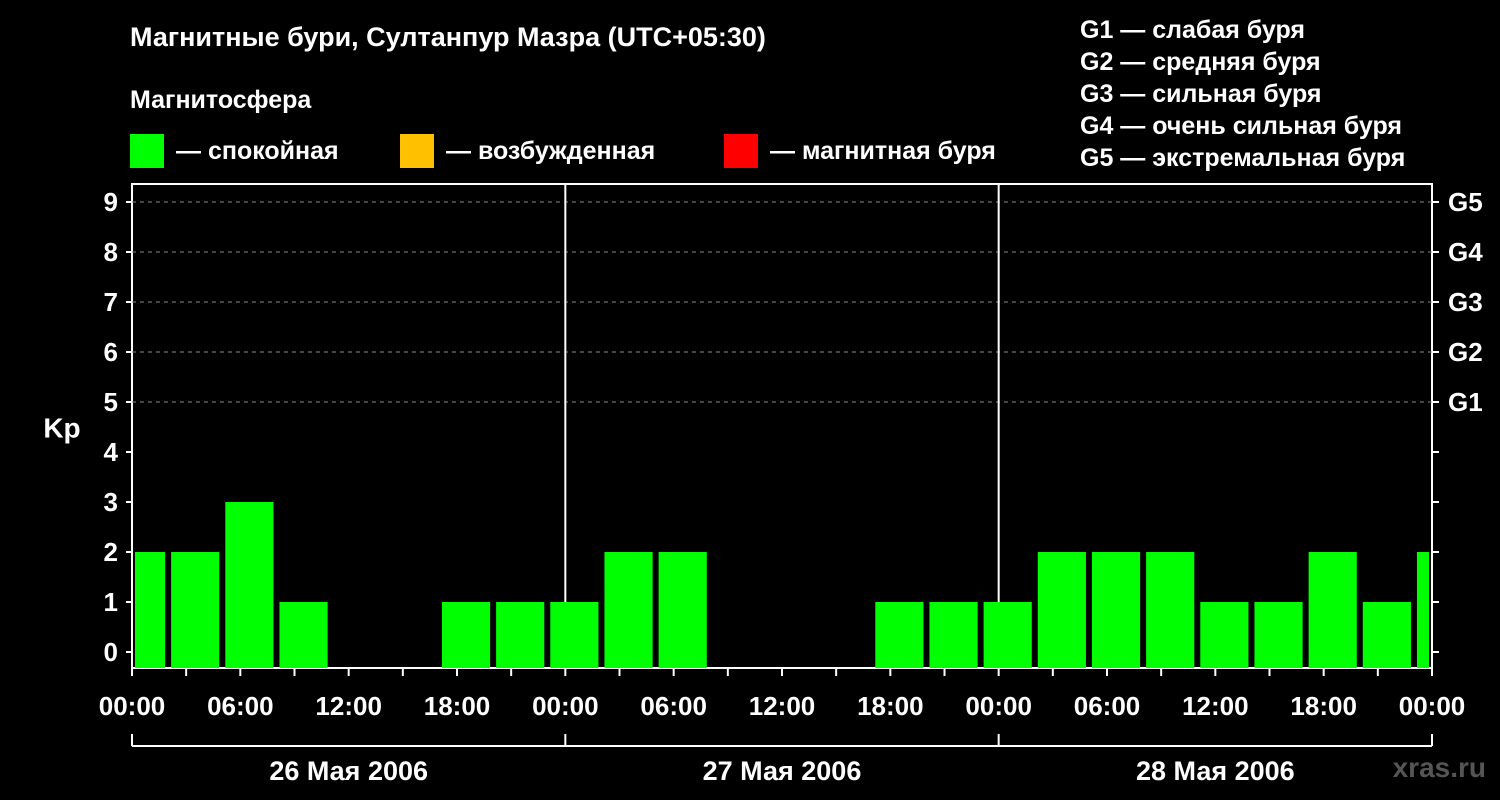 Image resolution: width=1500 pixels, height=800 pixels. Describe the element at coordinates (111, 552) in the screenshot. I see `y-tick-label: 2` at that location.